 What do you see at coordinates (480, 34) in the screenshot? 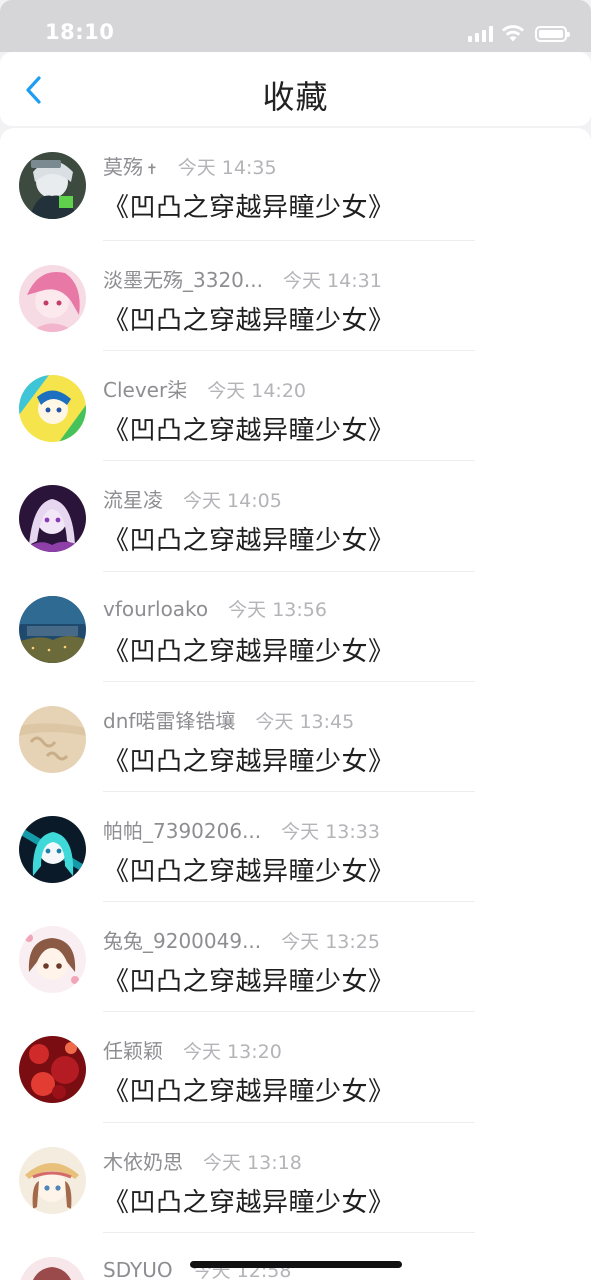
I see `cellular-signal-icon` at bounding box center [480, 34].